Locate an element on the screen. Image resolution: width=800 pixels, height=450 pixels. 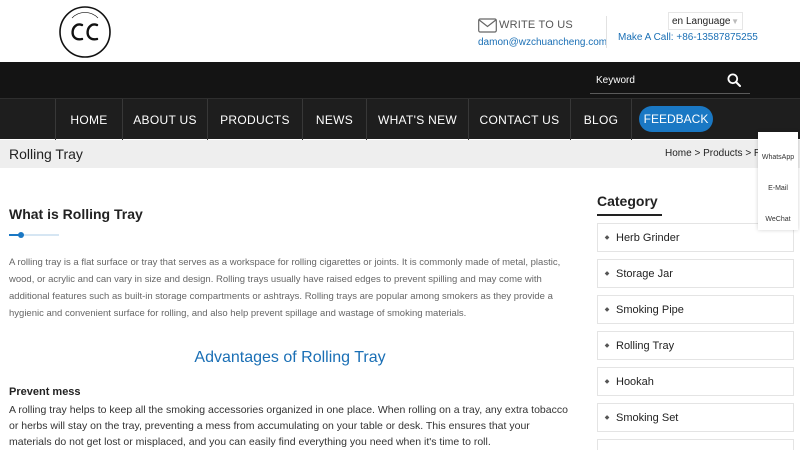
whatsapp-link: WhatsApp is located at coordinates (778, 157).